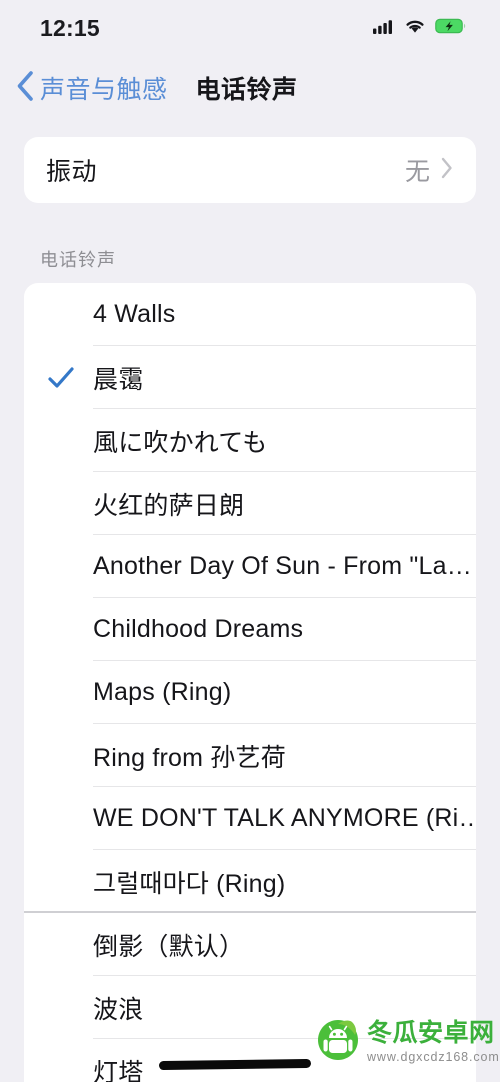 Image resolution: width=500 pixels, height=1082 pixels. I want to click on ringtone-row: 風に吹かれても, so click(250, 440).